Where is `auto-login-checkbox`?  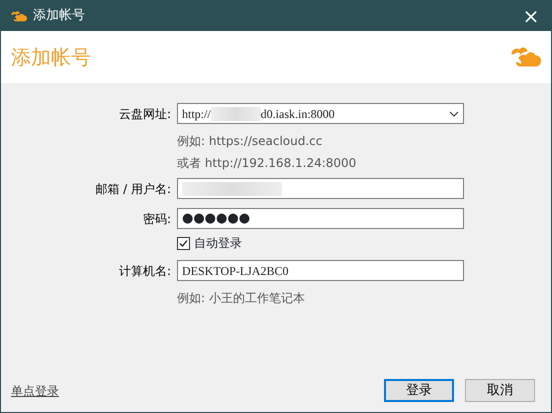
auto-login-checkbox is located at coordinates (183, 243).